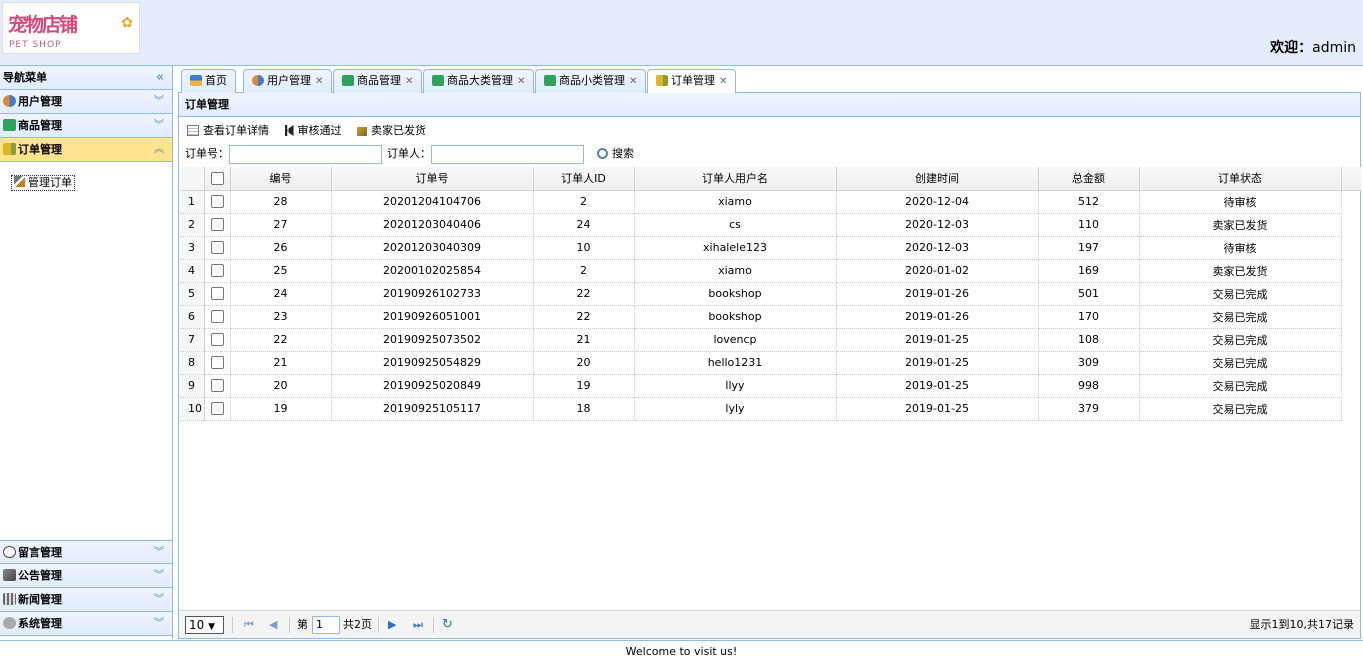 This screenshot has width=1363, height=663. I want to click on column-header: 订单状态, so click(1240, 179).